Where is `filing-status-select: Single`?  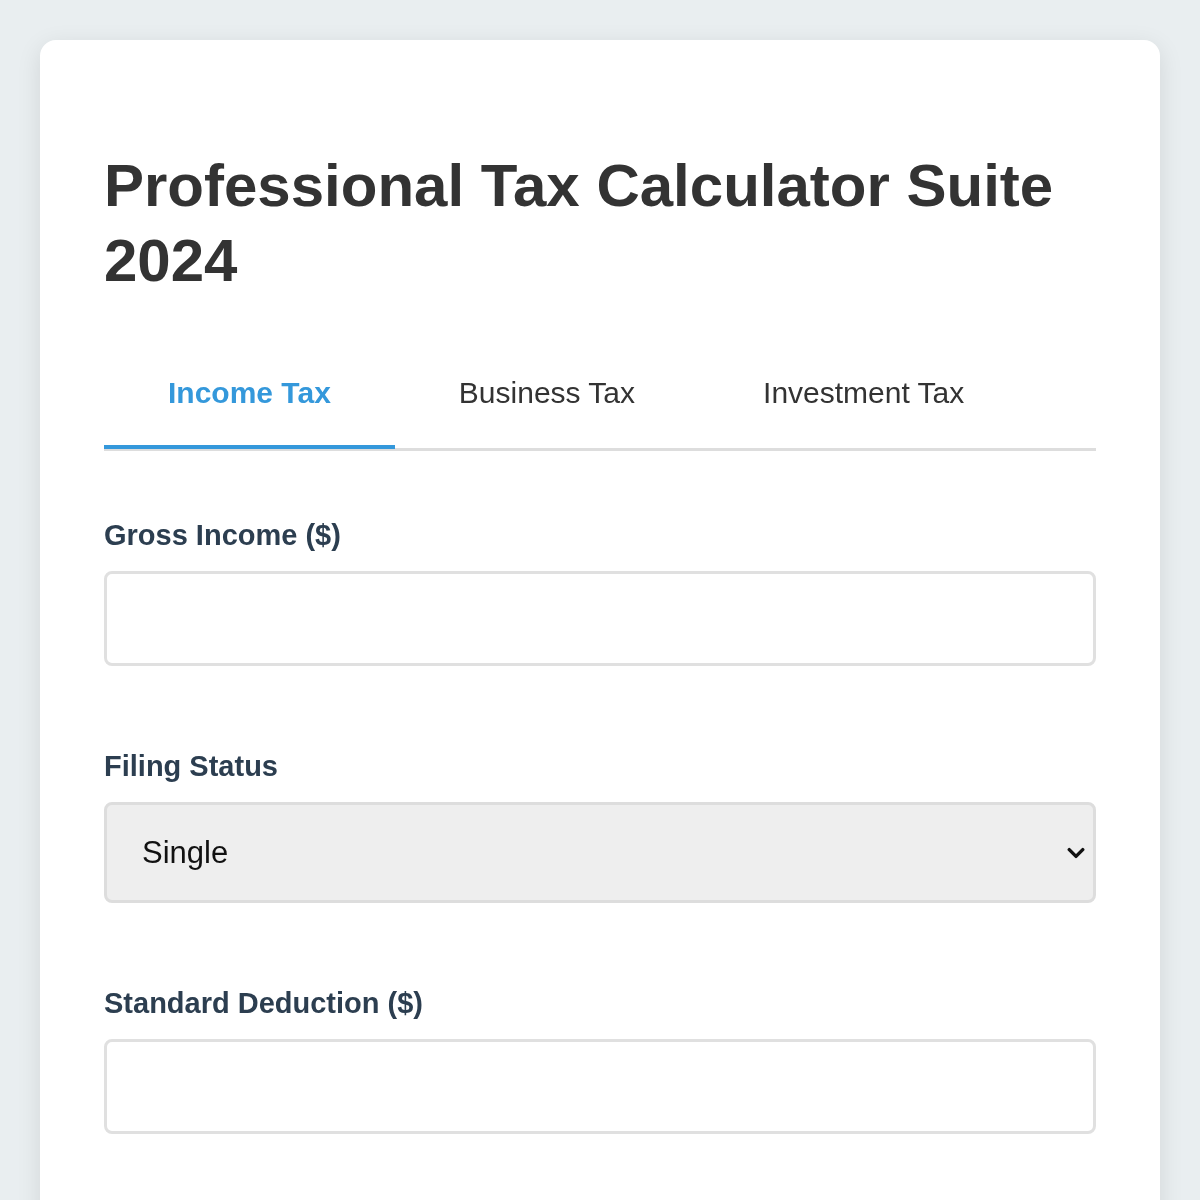 filing-status-select: Single is located at coordinates (600, 852).